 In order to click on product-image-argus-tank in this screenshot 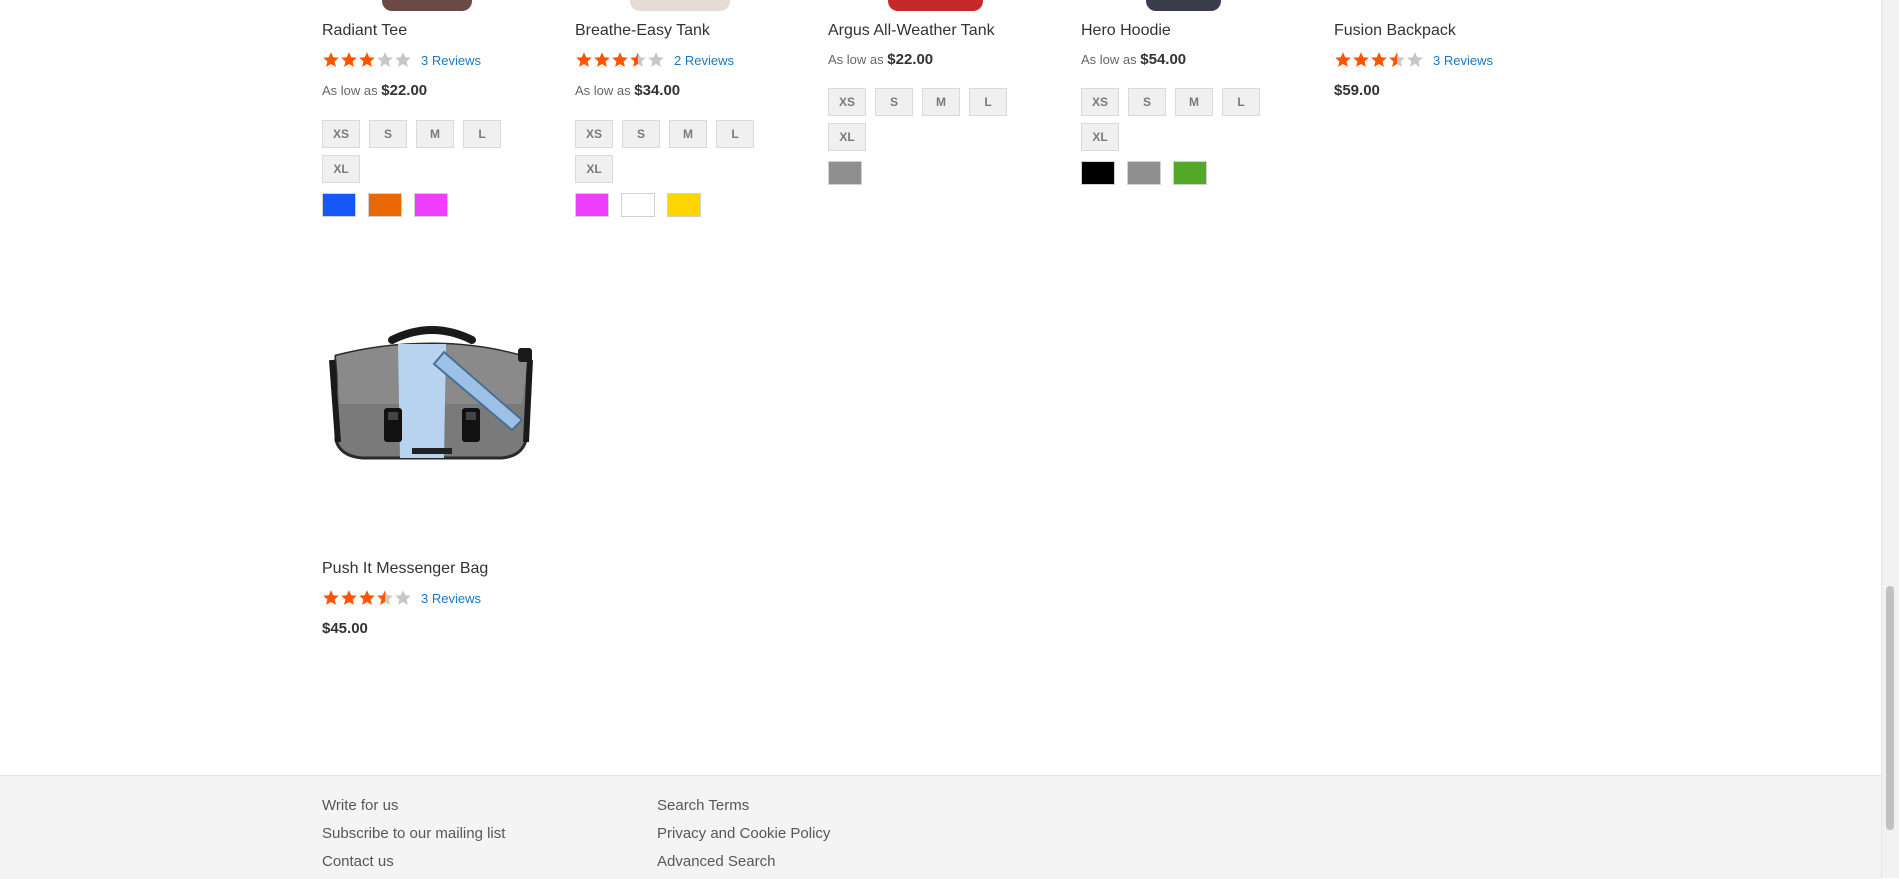, I will do `click(938, 5)`.